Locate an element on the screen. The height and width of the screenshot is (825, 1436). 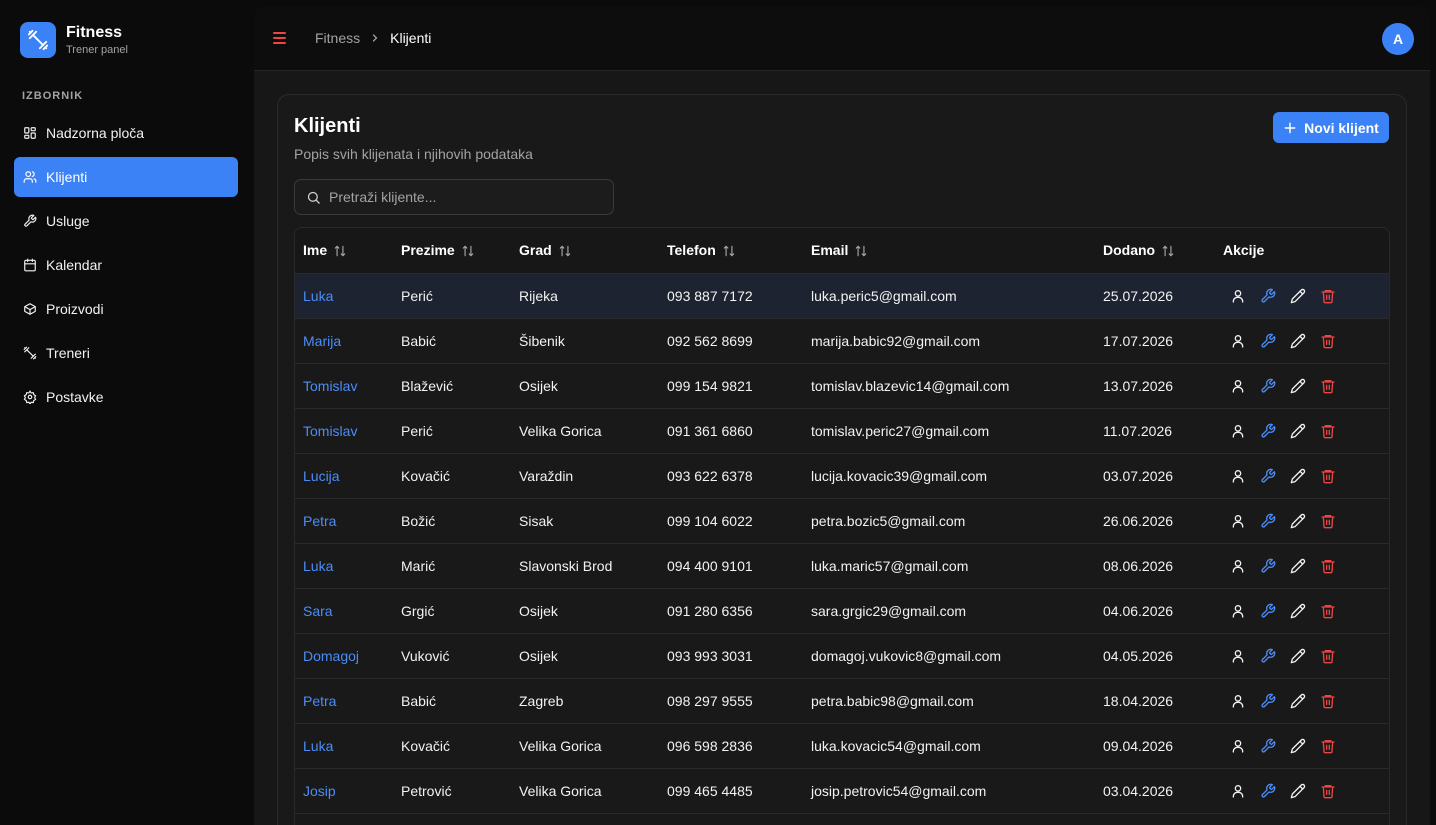
sidebar-item-kalendar: Kalendar is located at coordinates (126, 265).